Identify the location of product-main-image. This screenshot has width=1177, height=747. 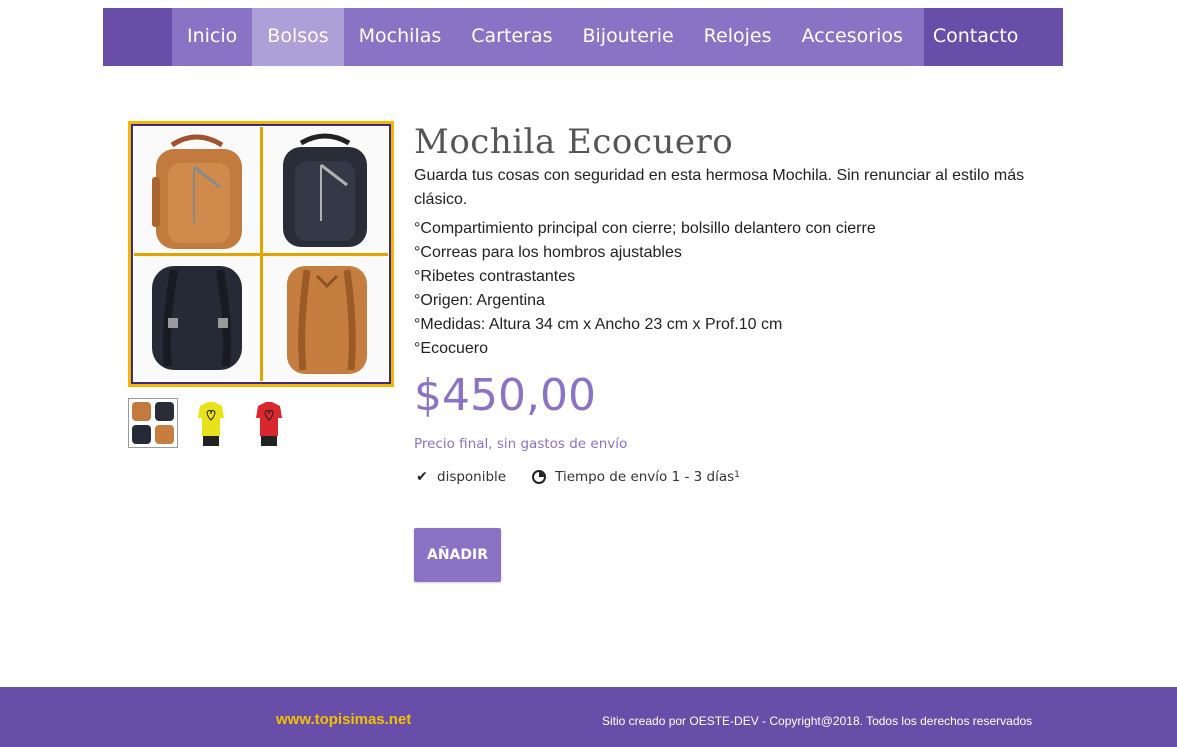
(261, 254).